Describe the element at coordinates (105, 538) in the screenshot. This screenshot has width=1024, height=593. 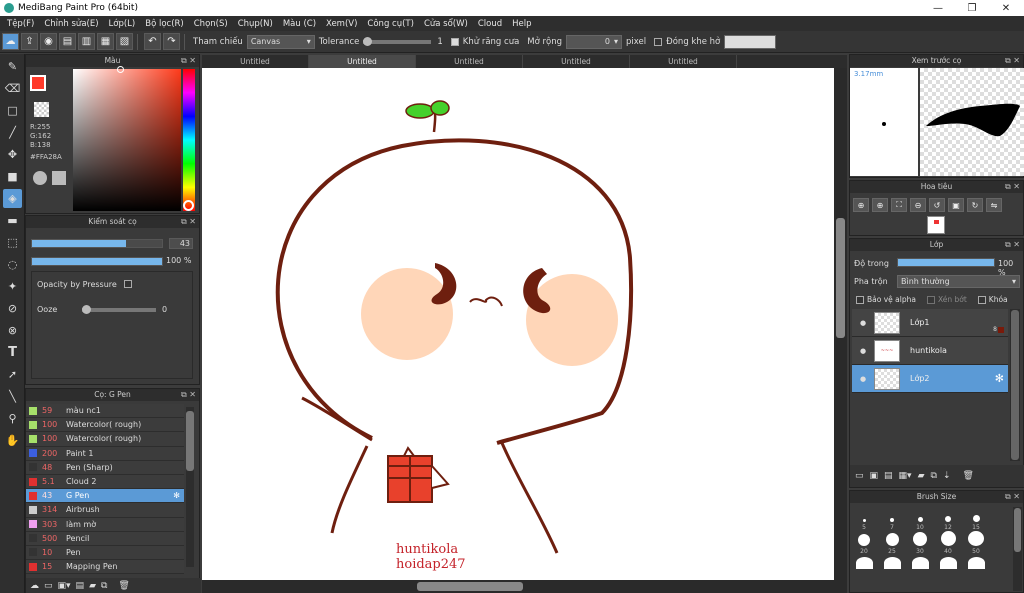
I see `brush-list-item: 500 Pencil` at that location.